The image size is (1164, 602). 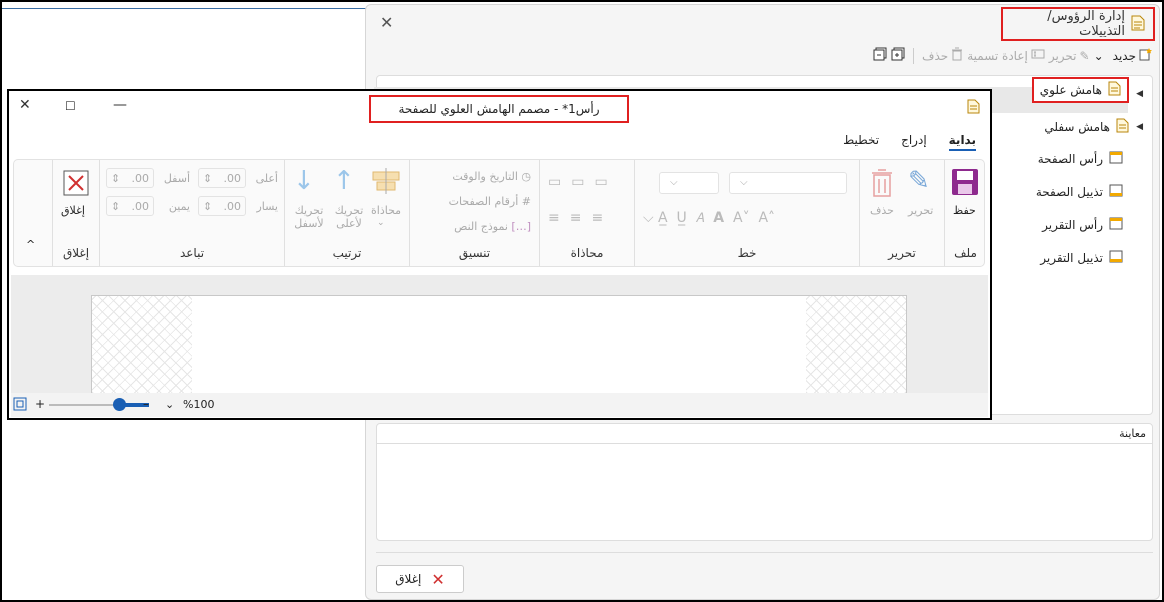 I want to click on toolbar-separator, so click(x=914, y=55).